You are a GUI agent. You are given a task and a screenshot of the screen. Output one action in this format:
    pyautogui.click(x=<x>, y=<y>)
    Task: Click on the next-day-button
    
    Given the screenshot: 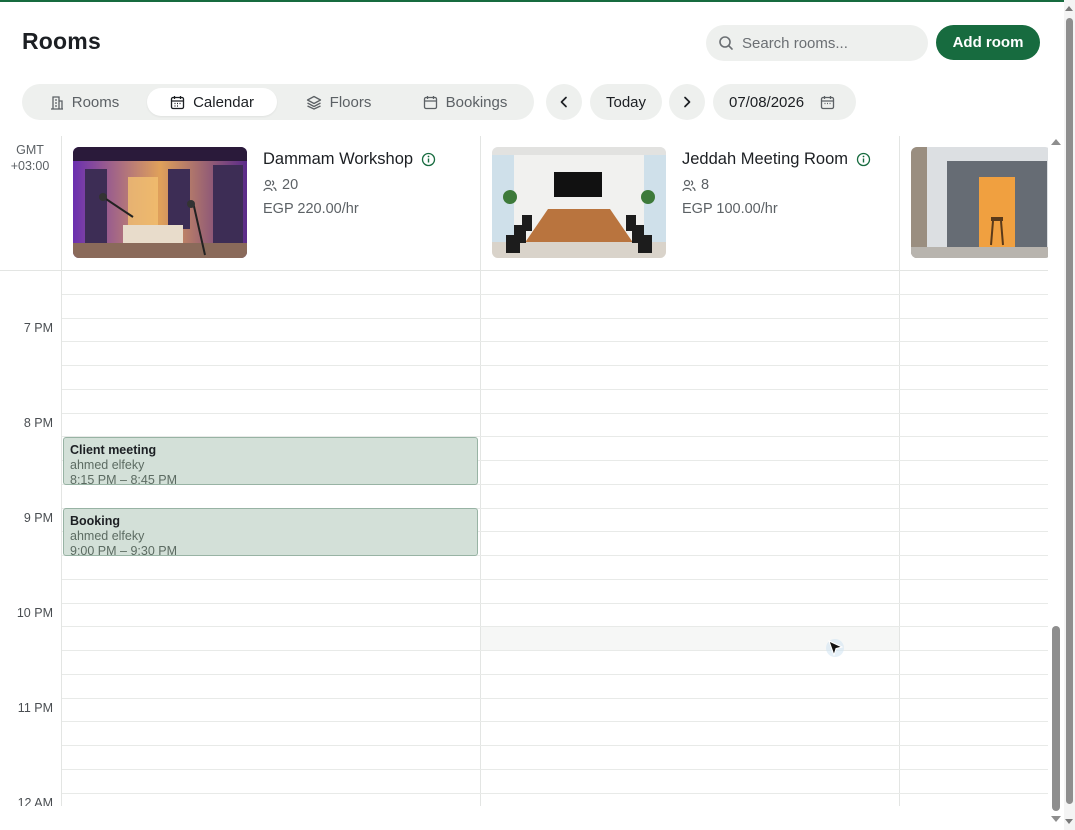 What is the action you would take?
    pyautogui.click(x=687, y=102)
    